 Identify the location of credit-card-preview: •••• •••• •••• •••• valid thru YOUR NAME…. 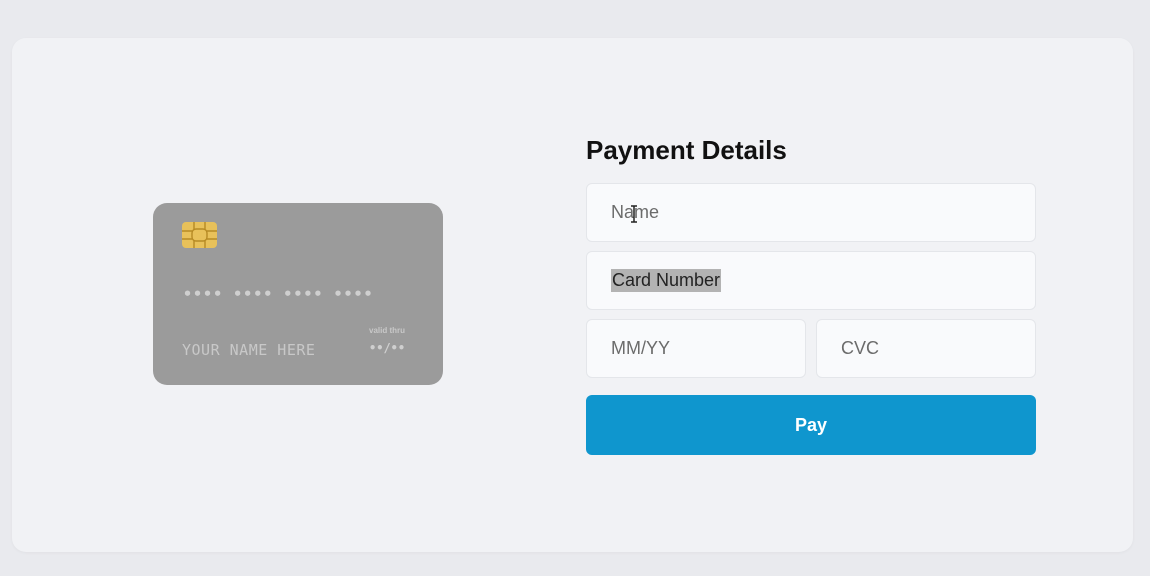
(298, 294).